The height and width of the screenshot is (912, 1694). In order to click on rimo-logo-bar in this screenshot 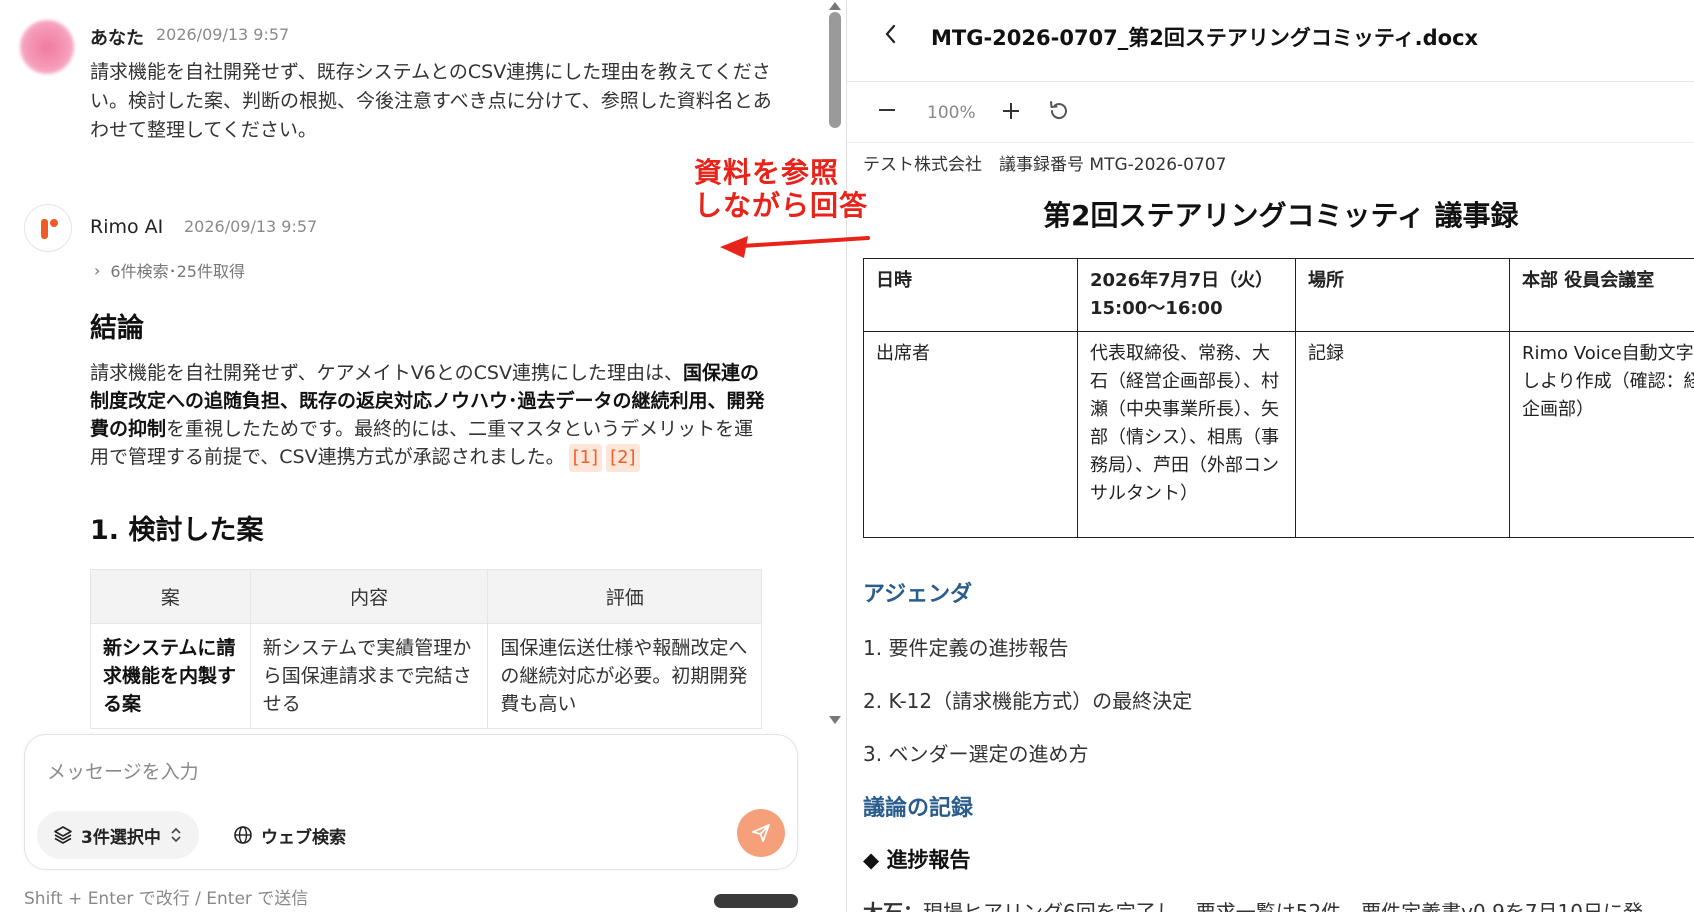, I will do `click(44, 229)`.